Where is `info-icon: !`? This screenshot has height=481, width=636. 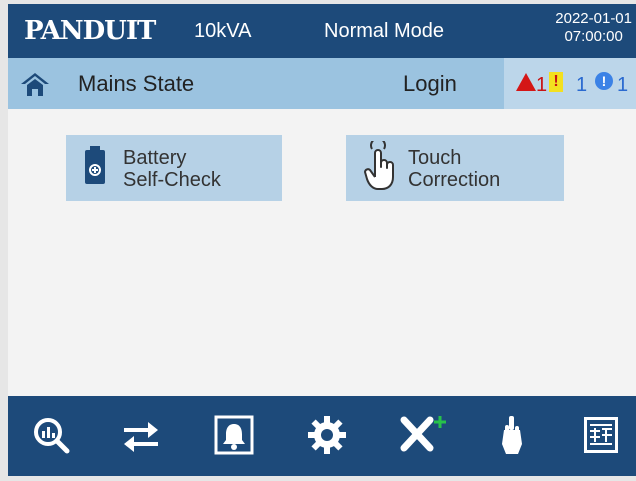
info-icon: ! is located at coordinates (604, 81).